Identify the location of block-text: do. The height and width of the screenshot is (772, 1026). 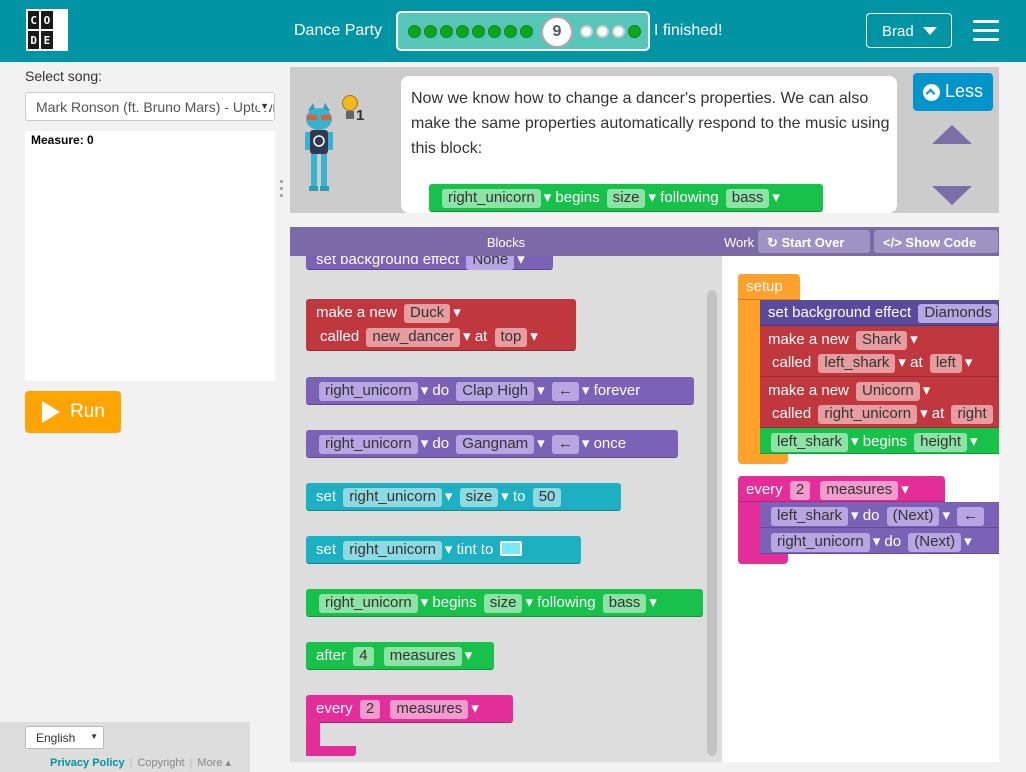
(893, 541).